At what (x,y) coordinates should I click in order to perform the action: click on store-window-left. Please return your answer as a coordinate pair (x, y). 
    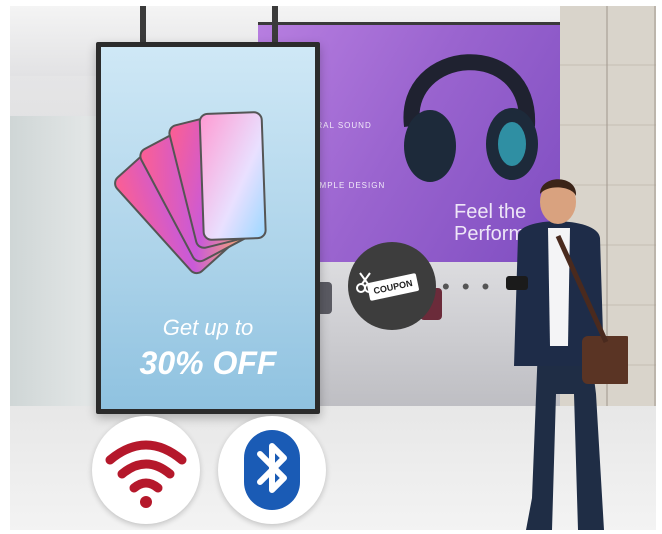
    Looking at the image, I should click on (56, 266).